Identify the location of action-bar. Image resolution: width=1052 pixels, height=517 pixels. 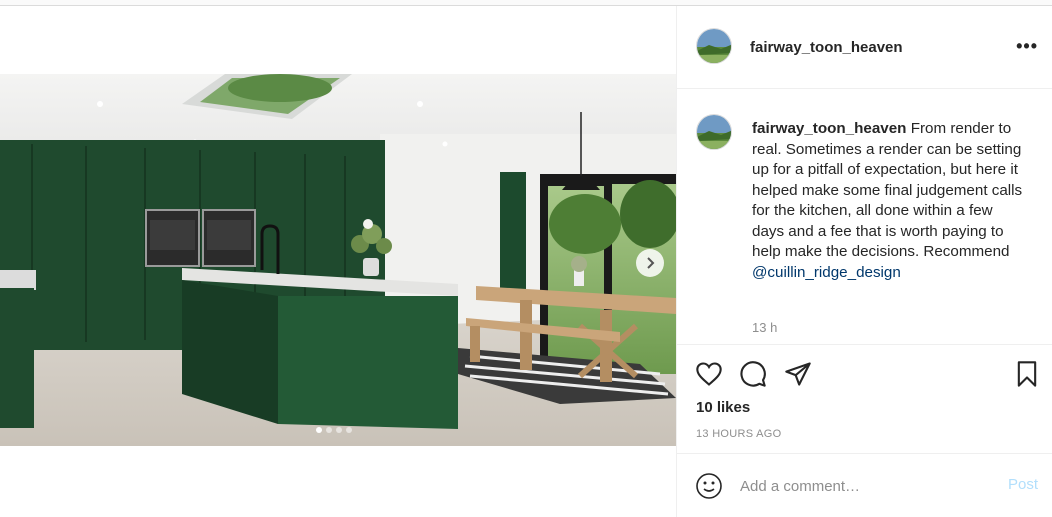
(864, 376).